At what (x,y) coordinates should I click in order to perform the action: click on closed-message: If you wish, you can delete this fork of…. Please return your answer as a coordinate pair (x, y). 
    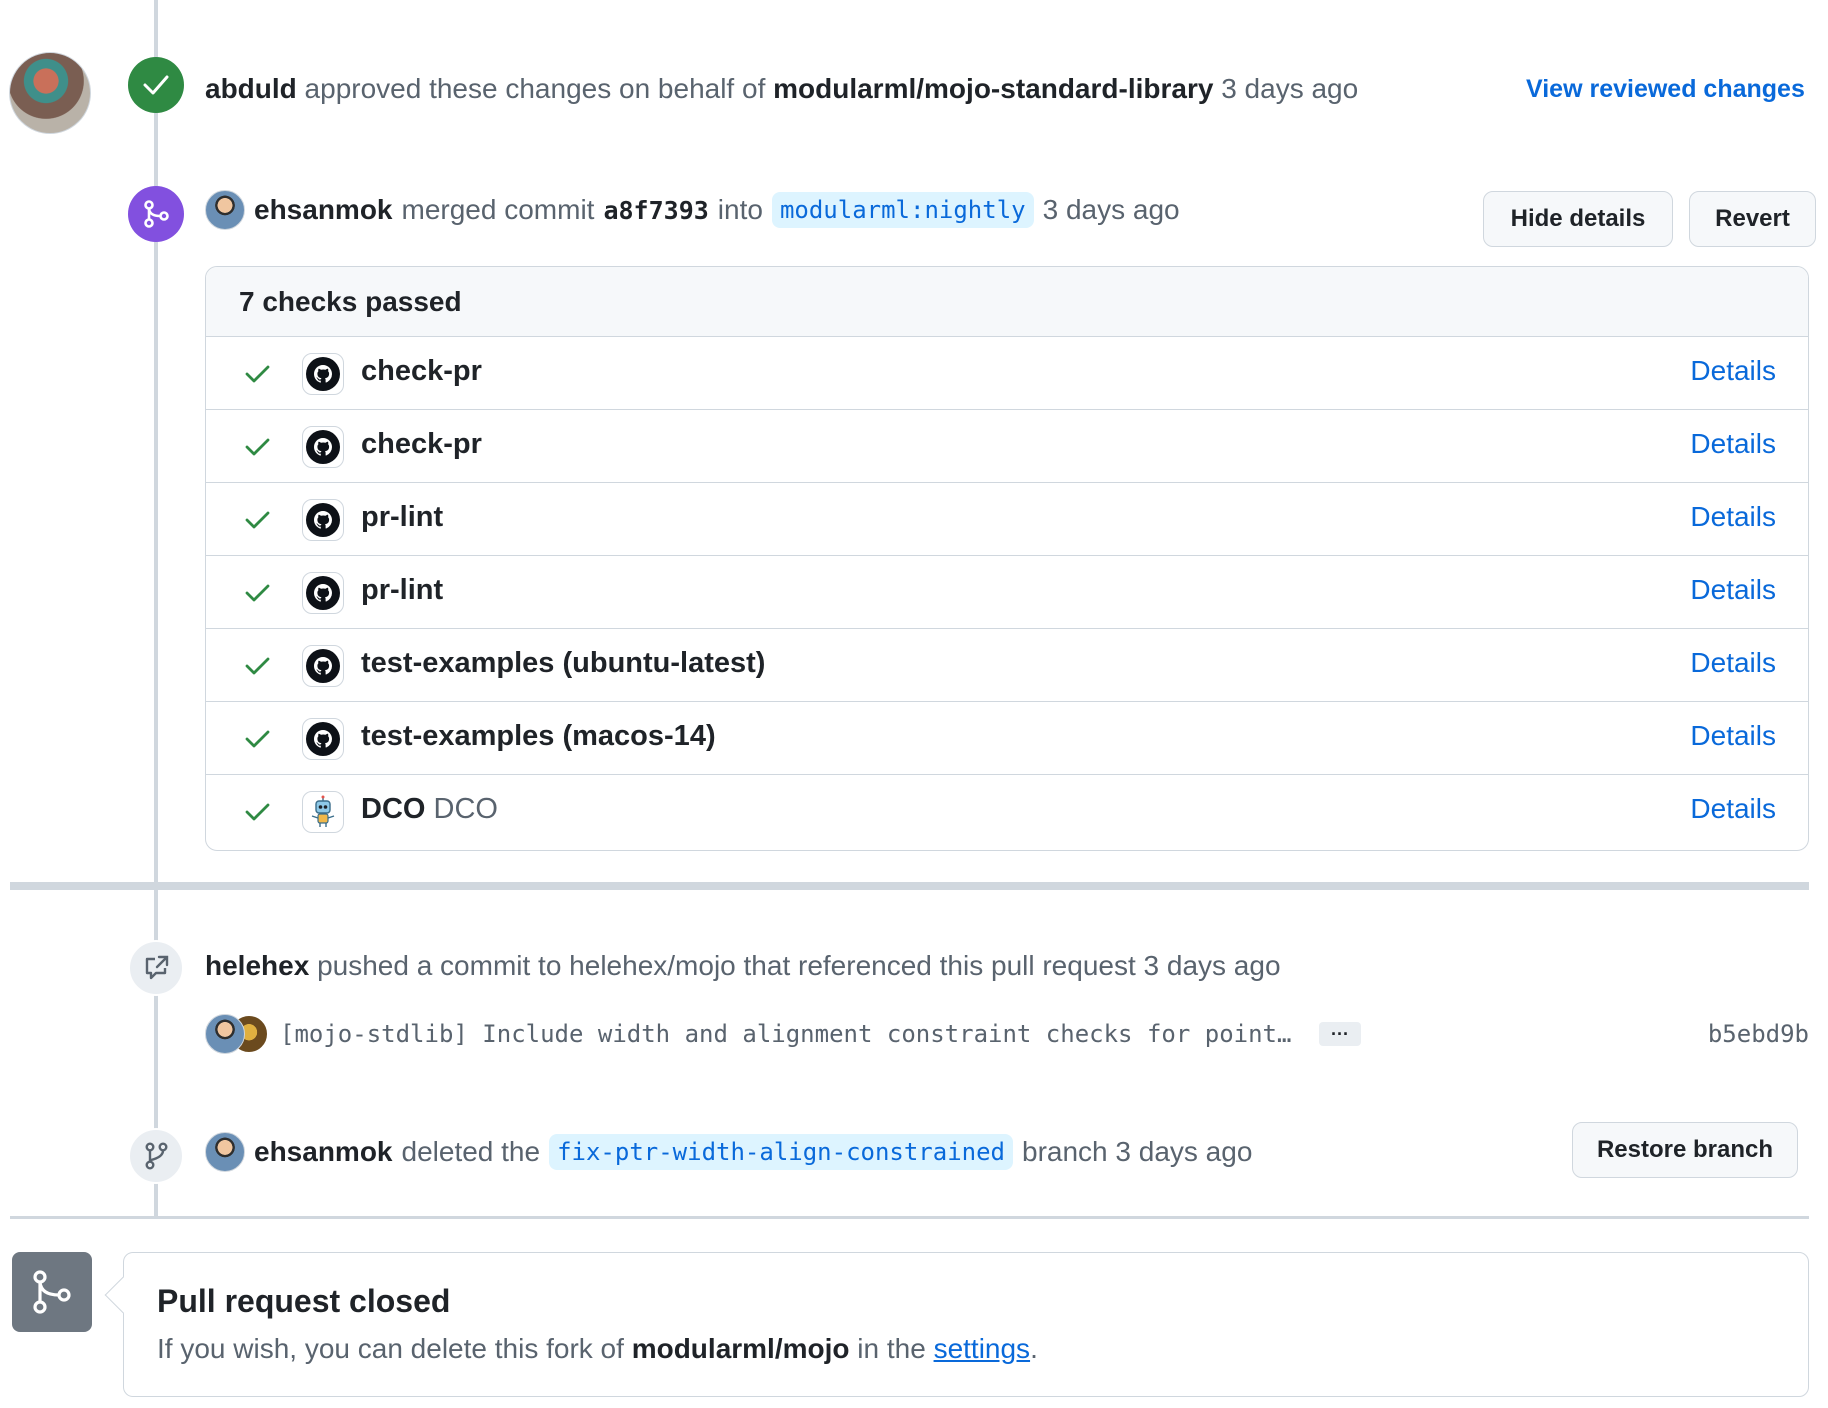
    Looking at the image, I should click on (597, 1349).